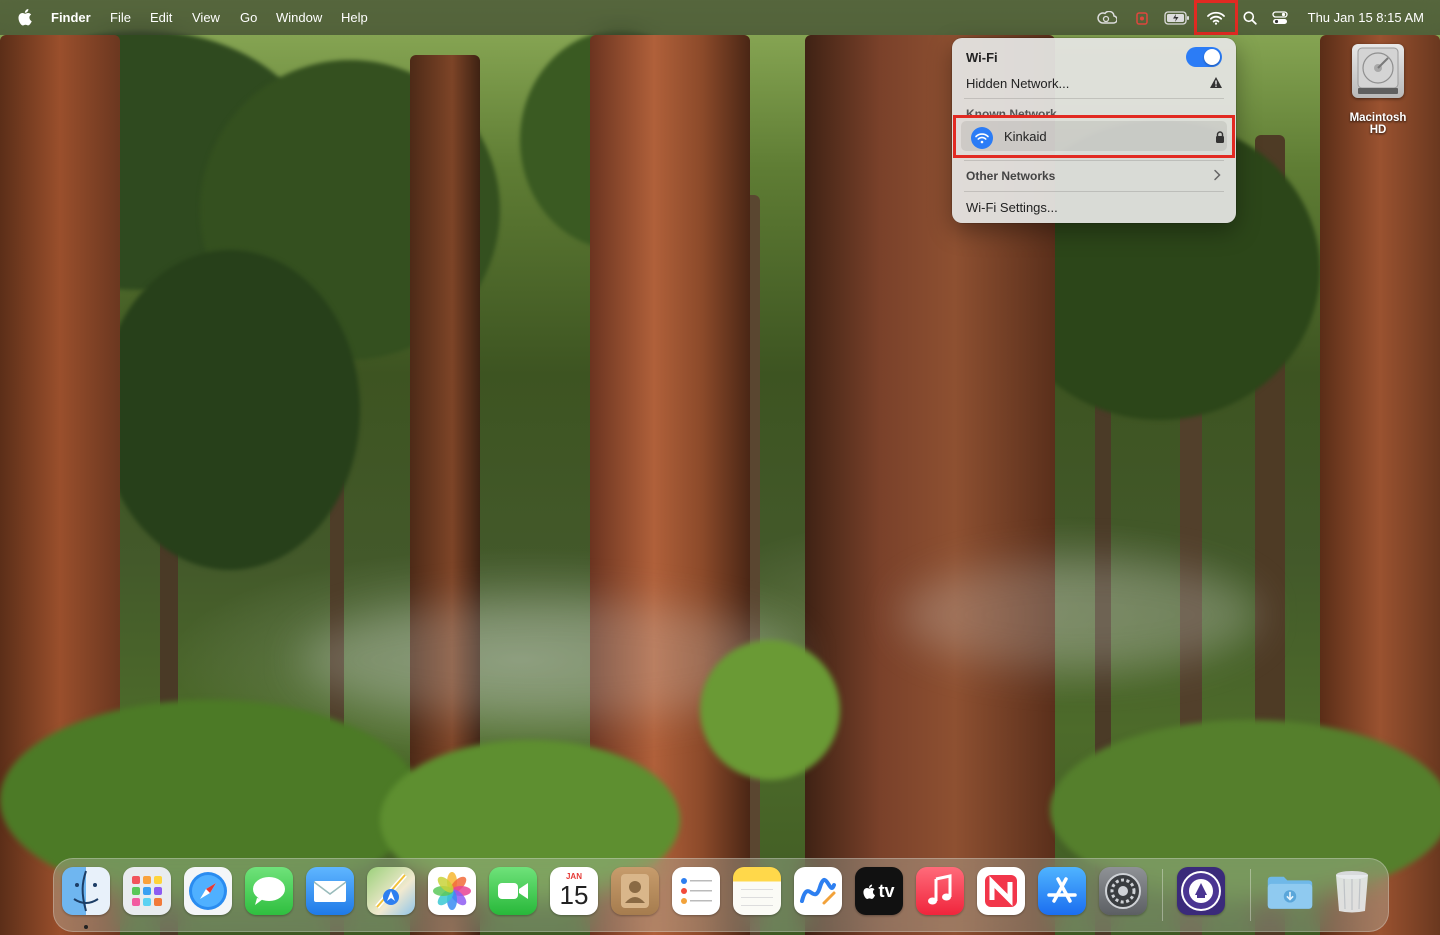 This screenshot has width=1440, height=935. Describe the element at coordinates (120, 17) in the screenshot. I see `menu-file: File` at that location.